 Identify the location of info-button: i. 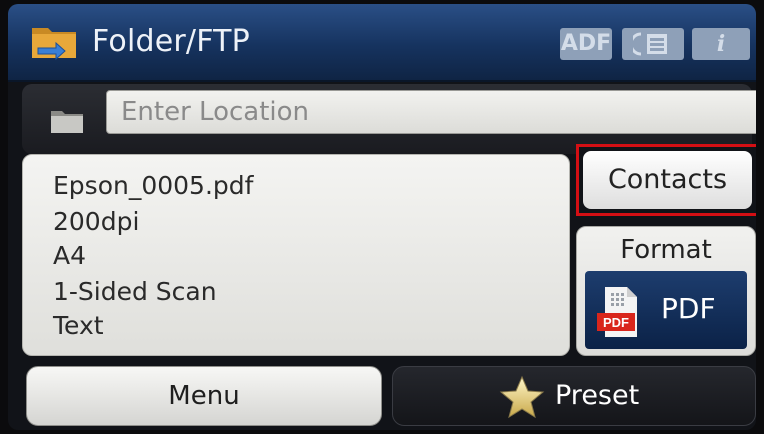
(721, 44).